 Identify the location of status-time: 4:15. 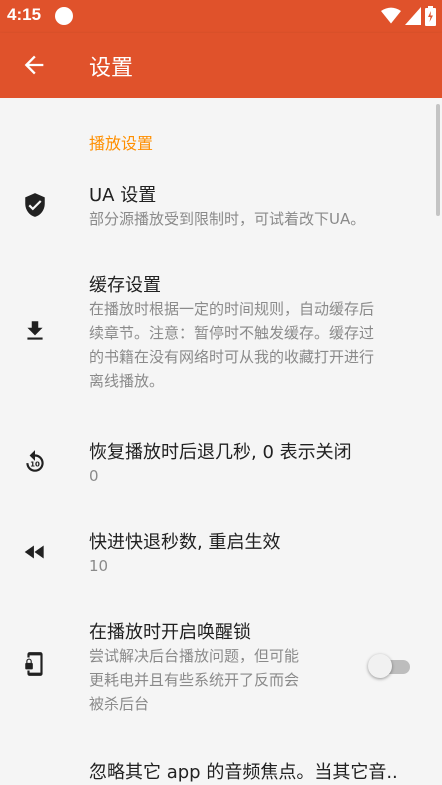
(24, 14).